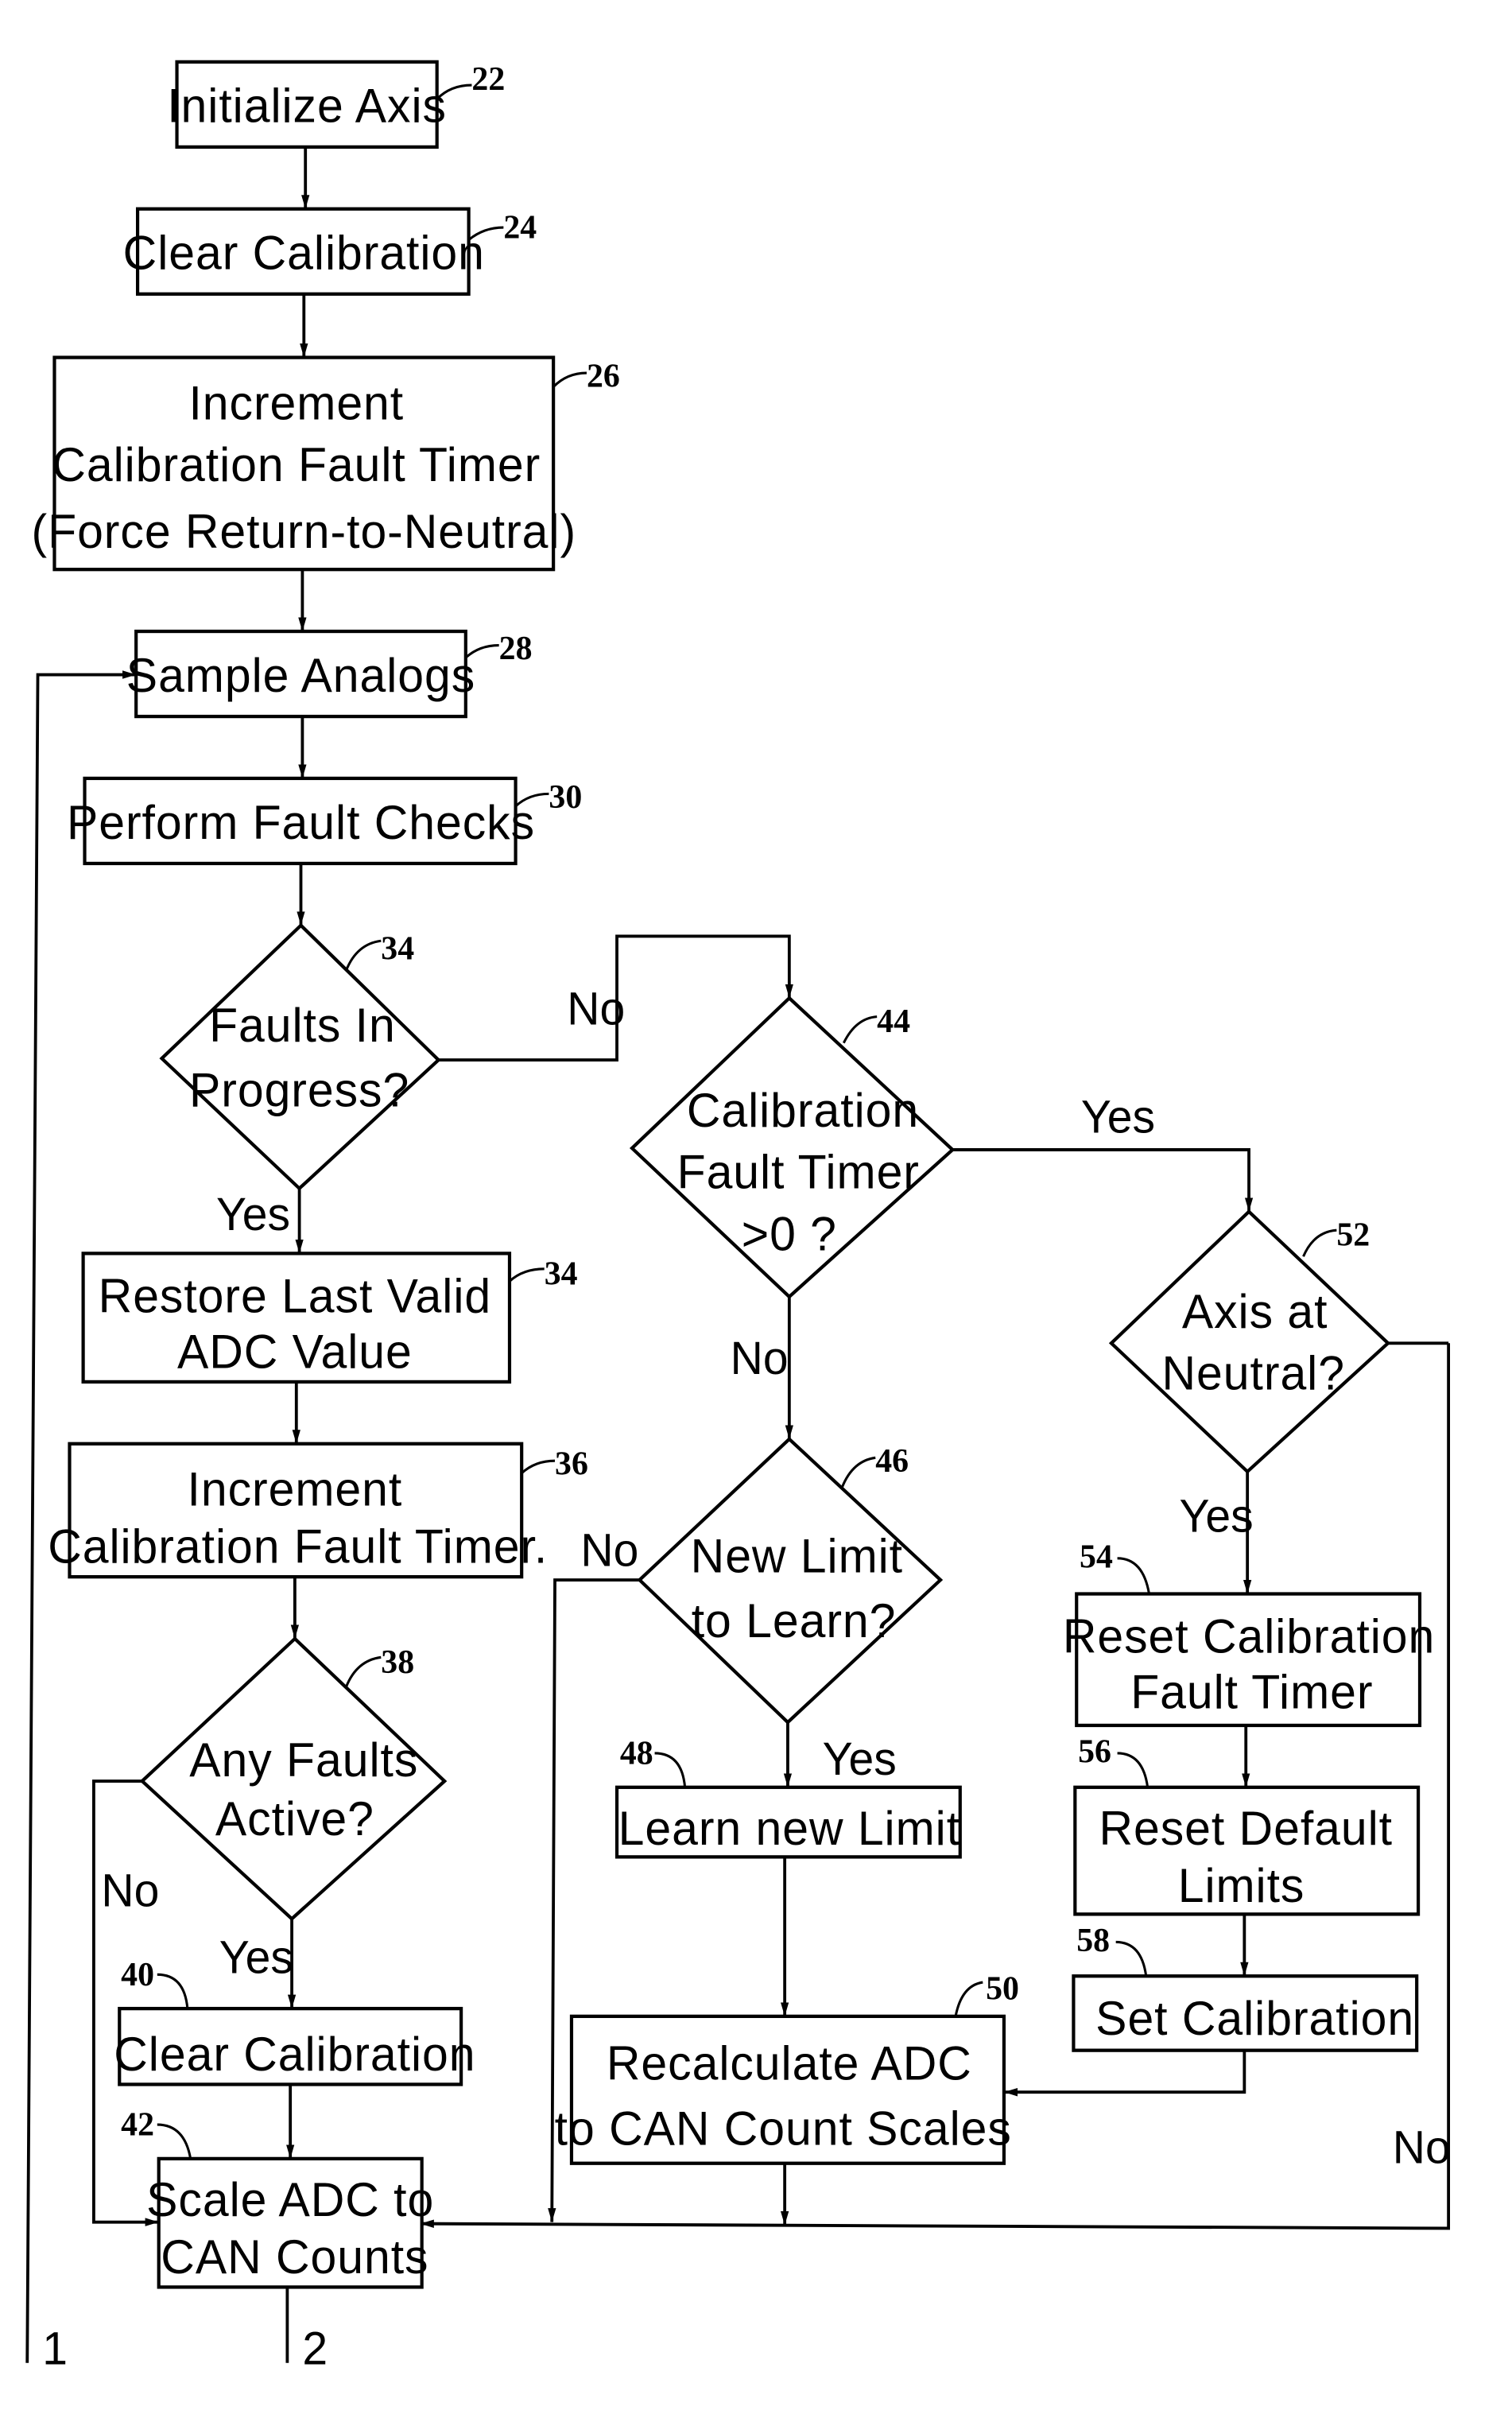 This screenshot has height=2414, width=1512. I want to click on node-label: Recalculate ADC, so click(789, 2063).